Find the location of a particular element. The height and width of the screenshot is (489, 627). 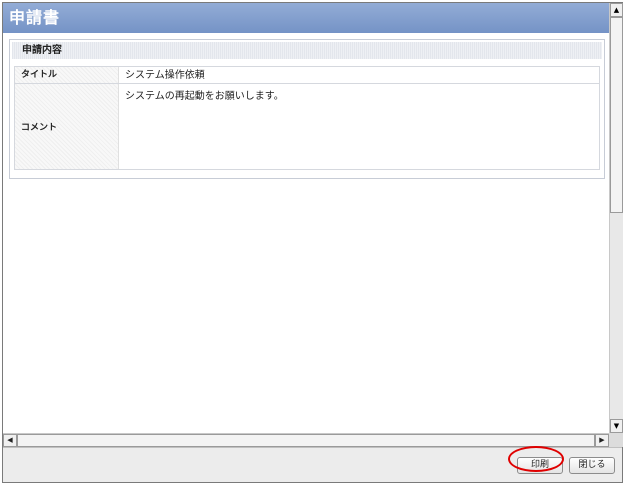

comment-label-text: コメント is located at coordinates (39, 128).